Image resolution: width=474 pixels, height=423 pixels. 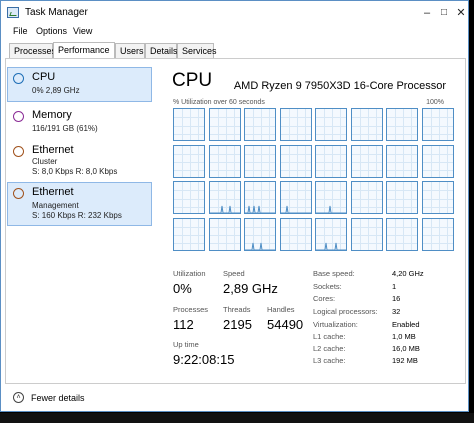 What do you see at coordinates (82, 31) in the screenshot?
I see `menu-view: View` at bounding box center [82, 31].